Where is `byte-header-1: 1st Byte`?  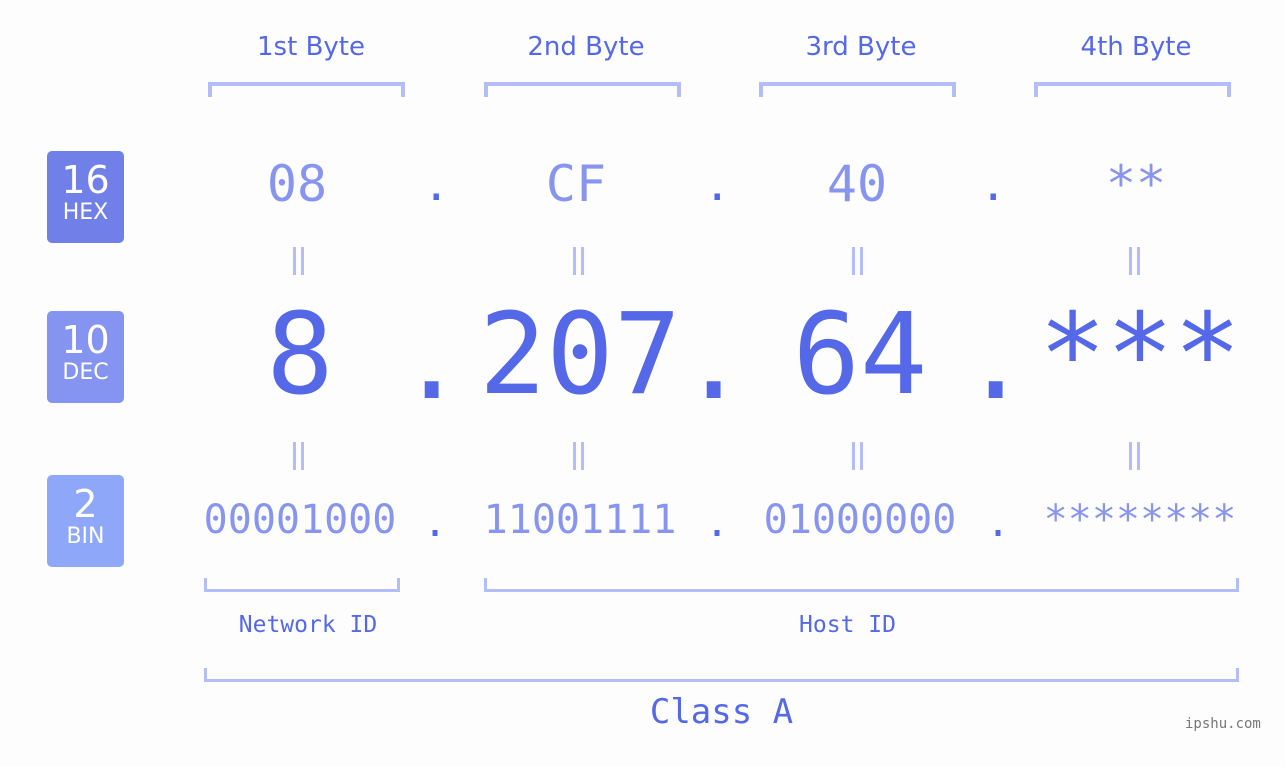
byte-header-1: 1st Byte is located at coordinates (311, 47).